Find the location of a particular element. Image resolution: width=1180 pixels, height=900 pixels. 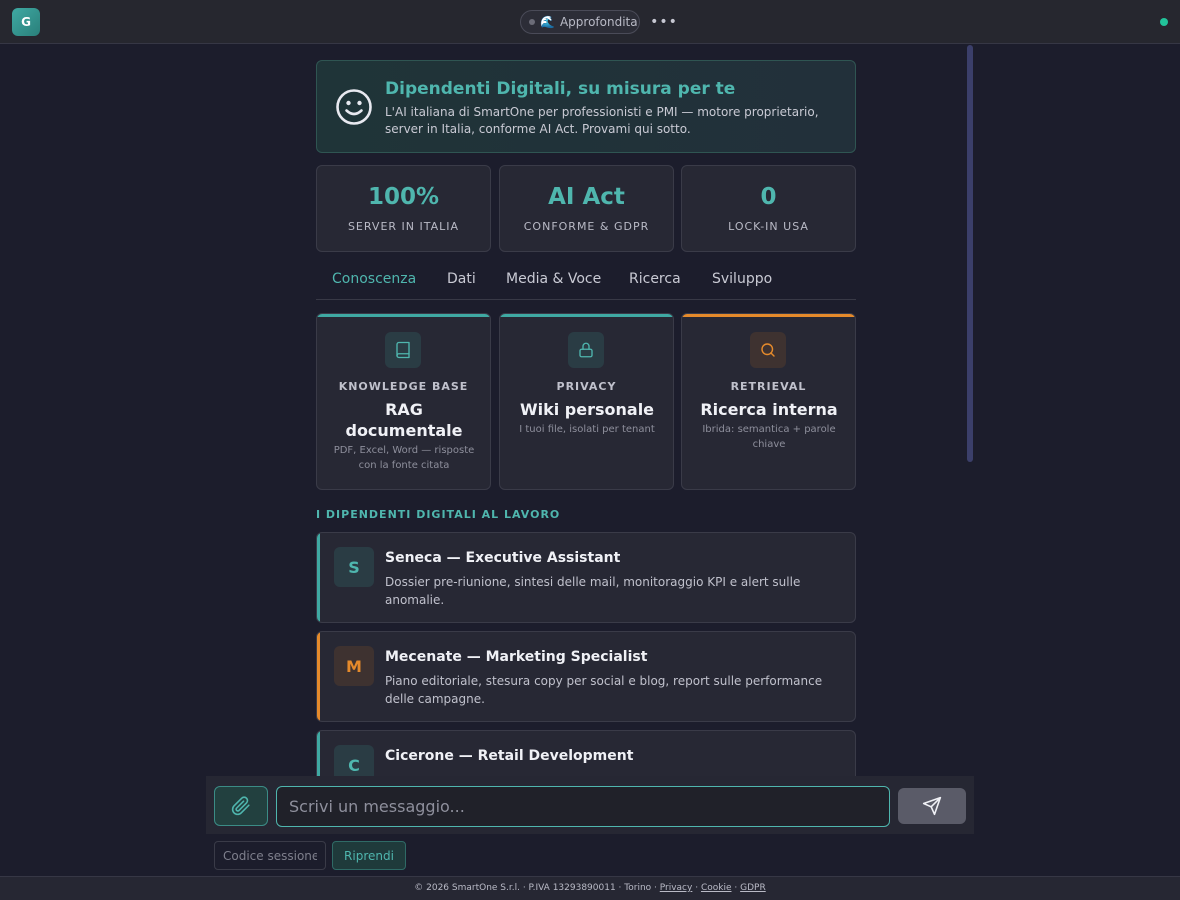

feature-kicker: KNOWLEDGE BASE is located at coordinates (403, 386).